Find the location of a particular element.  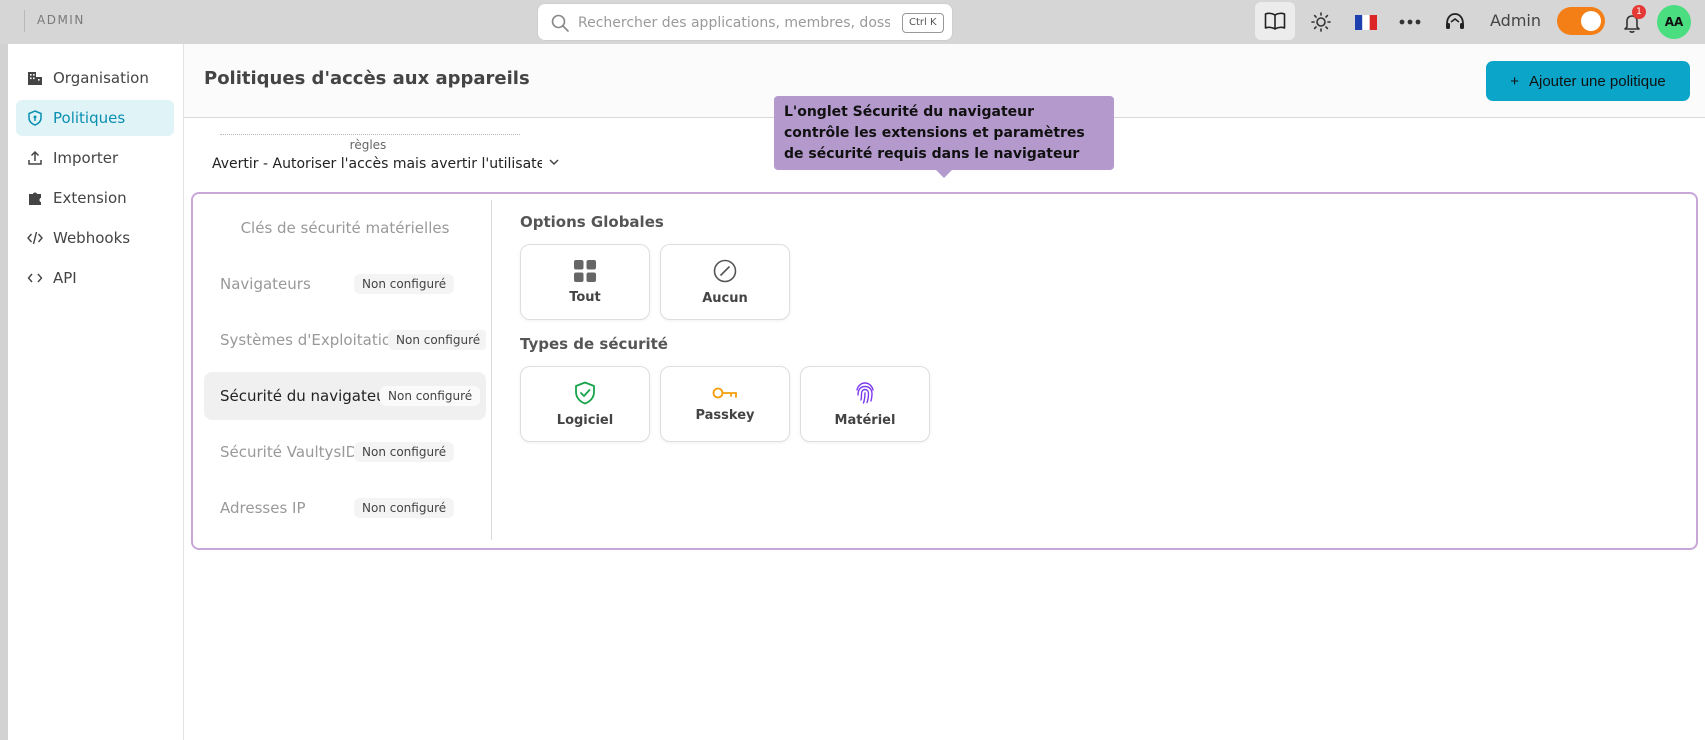

sidebar-item-webhooks: Webhooks is located at coordinates (95, 238).